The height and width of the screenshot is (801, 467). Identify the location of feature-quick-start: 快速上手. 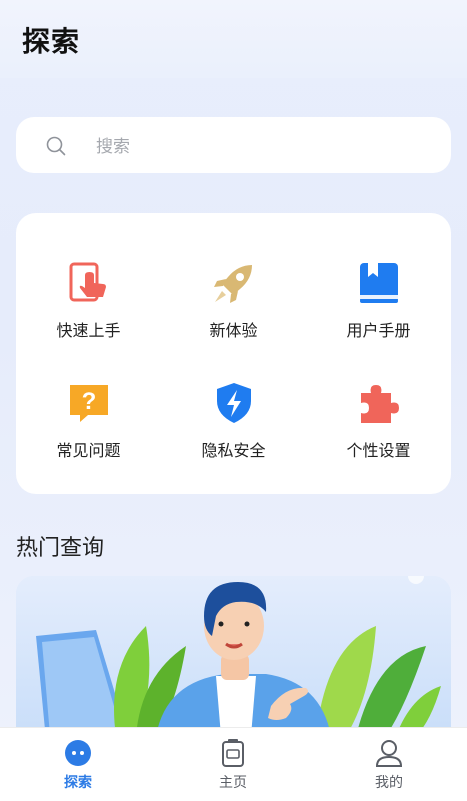
(88, 316).